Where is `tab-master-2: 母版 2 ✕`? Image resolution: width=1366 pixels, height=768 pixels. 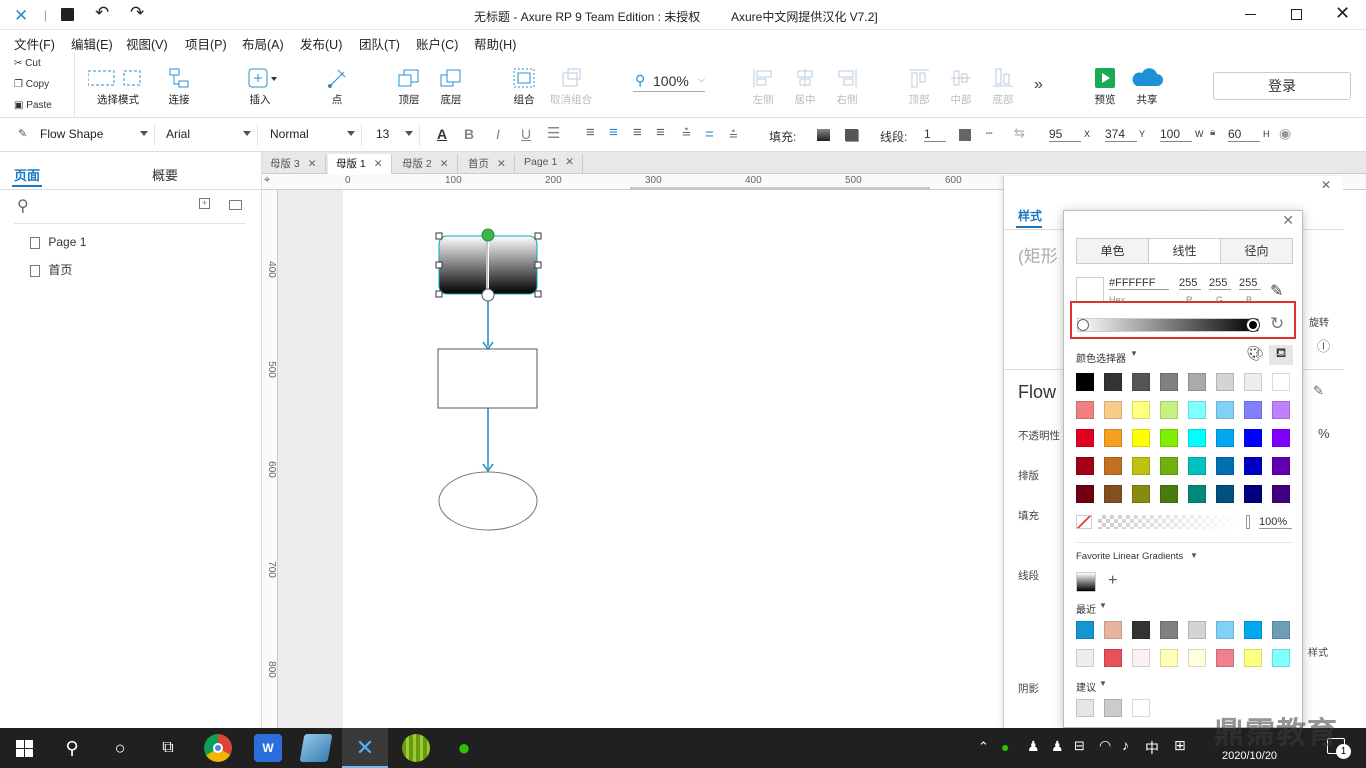
tab-master-2: 母版 2 ✕ is located at coordinates (426, 164).